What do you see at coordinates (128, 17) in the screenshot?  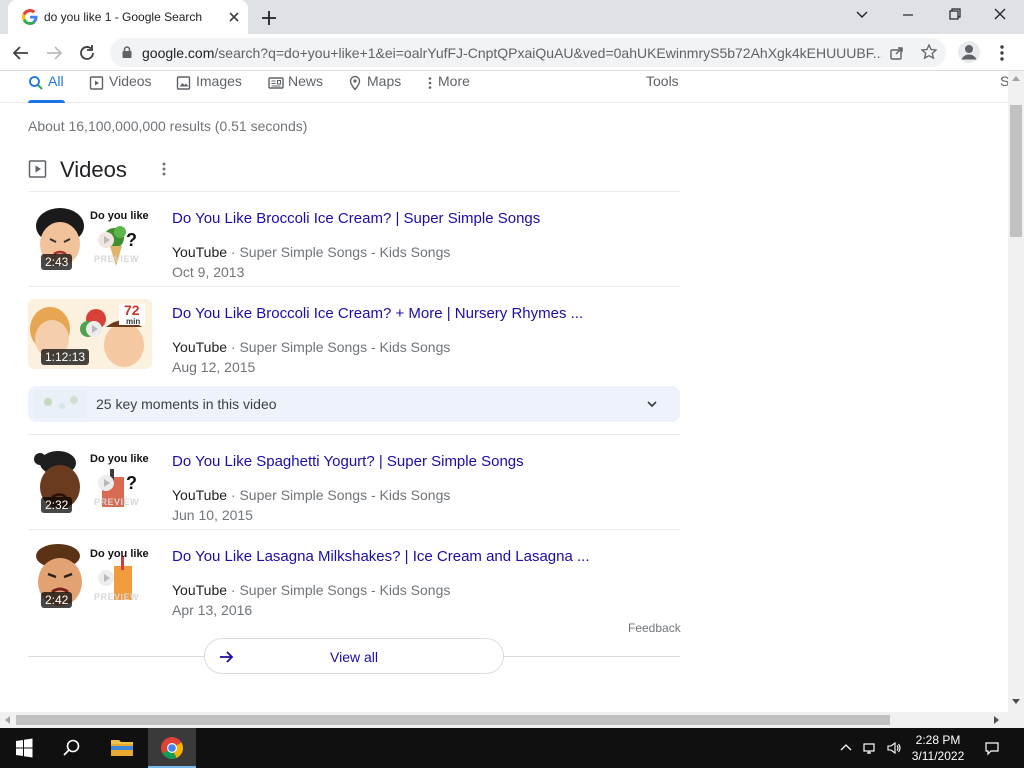 I see `browser-tab: do you like 1 - Google Search` at bounding box center [128, 17].